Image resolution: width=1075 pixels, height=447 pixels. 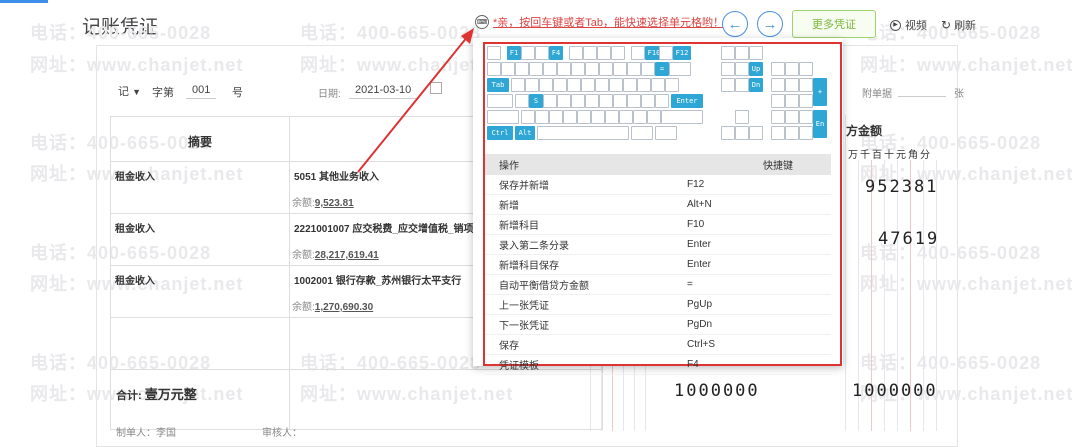 I want to click on next-voucher-button: →, so click(x=770, y=24).